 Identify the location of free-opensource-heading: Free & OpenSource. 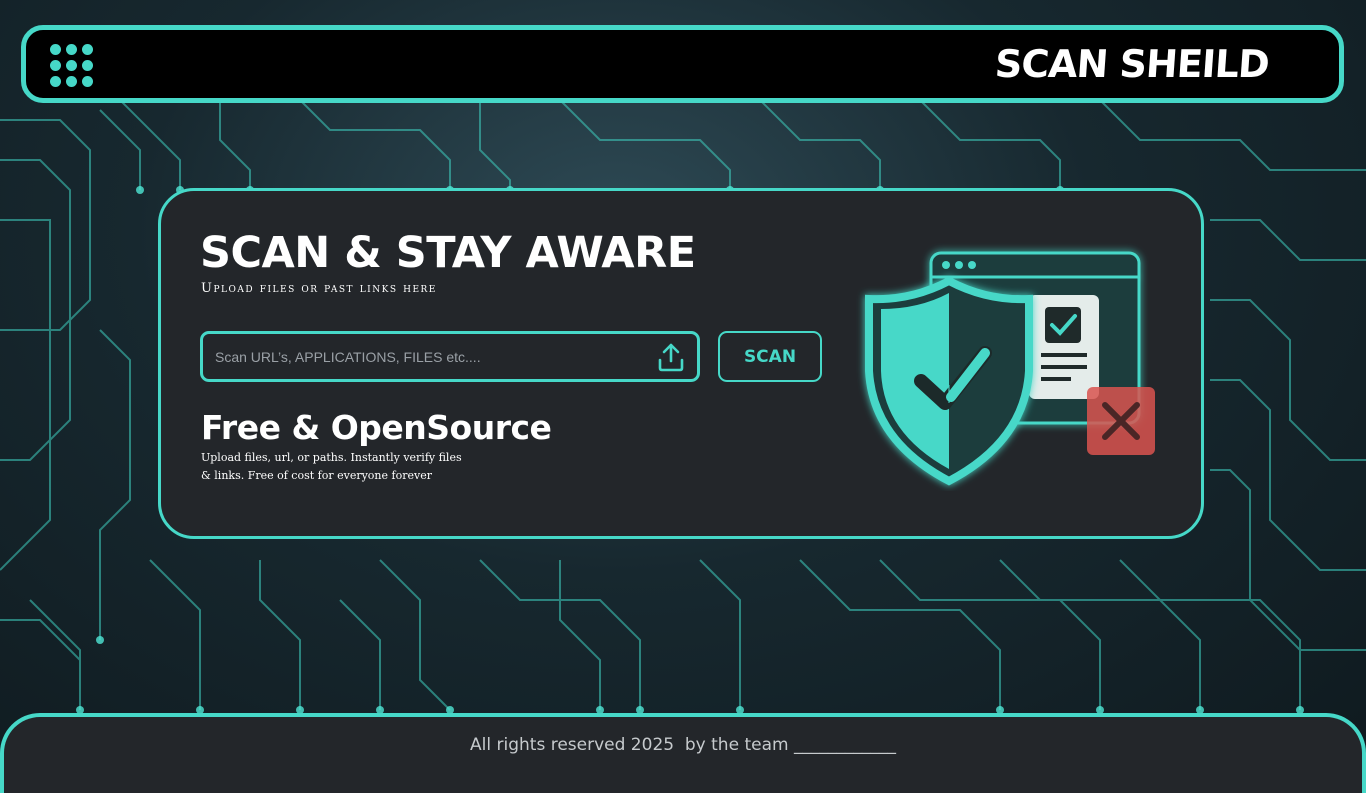
(376, 427).